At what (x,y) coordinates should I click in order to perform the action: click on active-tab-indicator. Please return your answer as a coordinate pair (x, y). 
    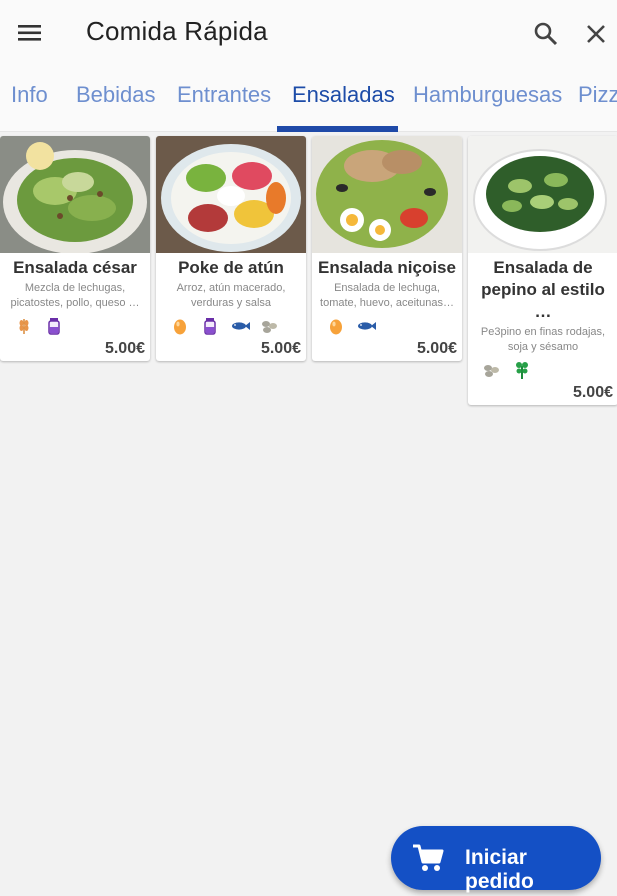
    Looking at the image, I should click on (337, 129).